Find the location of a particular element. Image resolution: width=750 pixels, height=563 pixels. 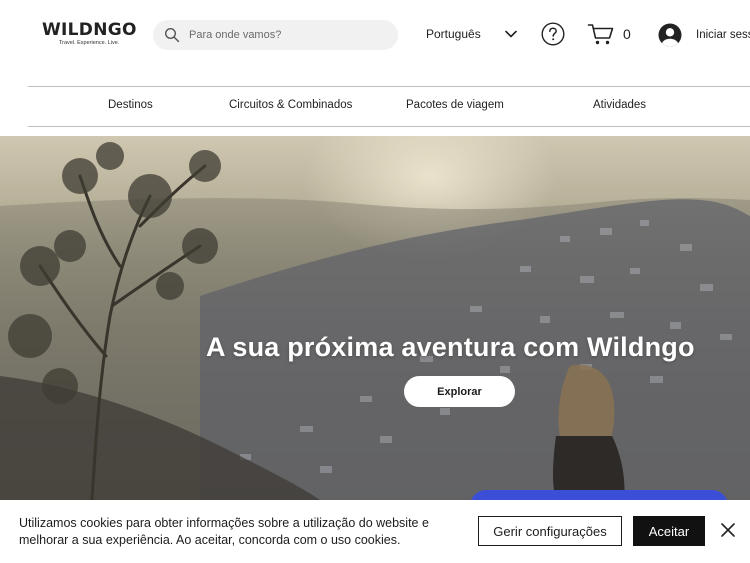

help-icon is located at coordinates (553, 34).